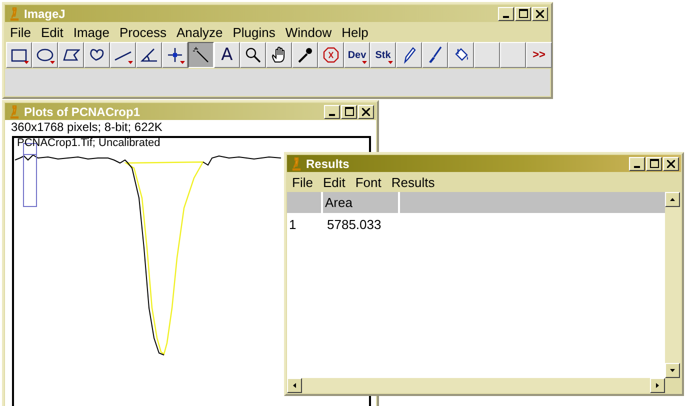  Describe the element at coordinates (88, 143) in the screenshot. I see `plot-label: PCNACrop1.Tif; Uncalibrated` at that location.